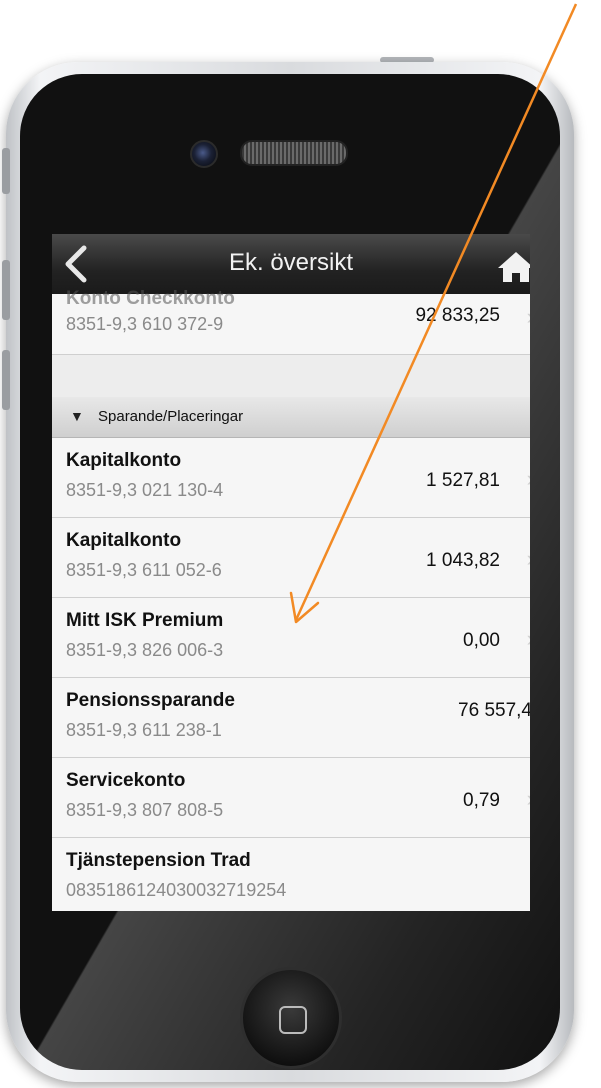  Describe the element at coordinates (145, 650) in the screenshot. I see `account-number: 8351-9,3 826 006-3` at that location.